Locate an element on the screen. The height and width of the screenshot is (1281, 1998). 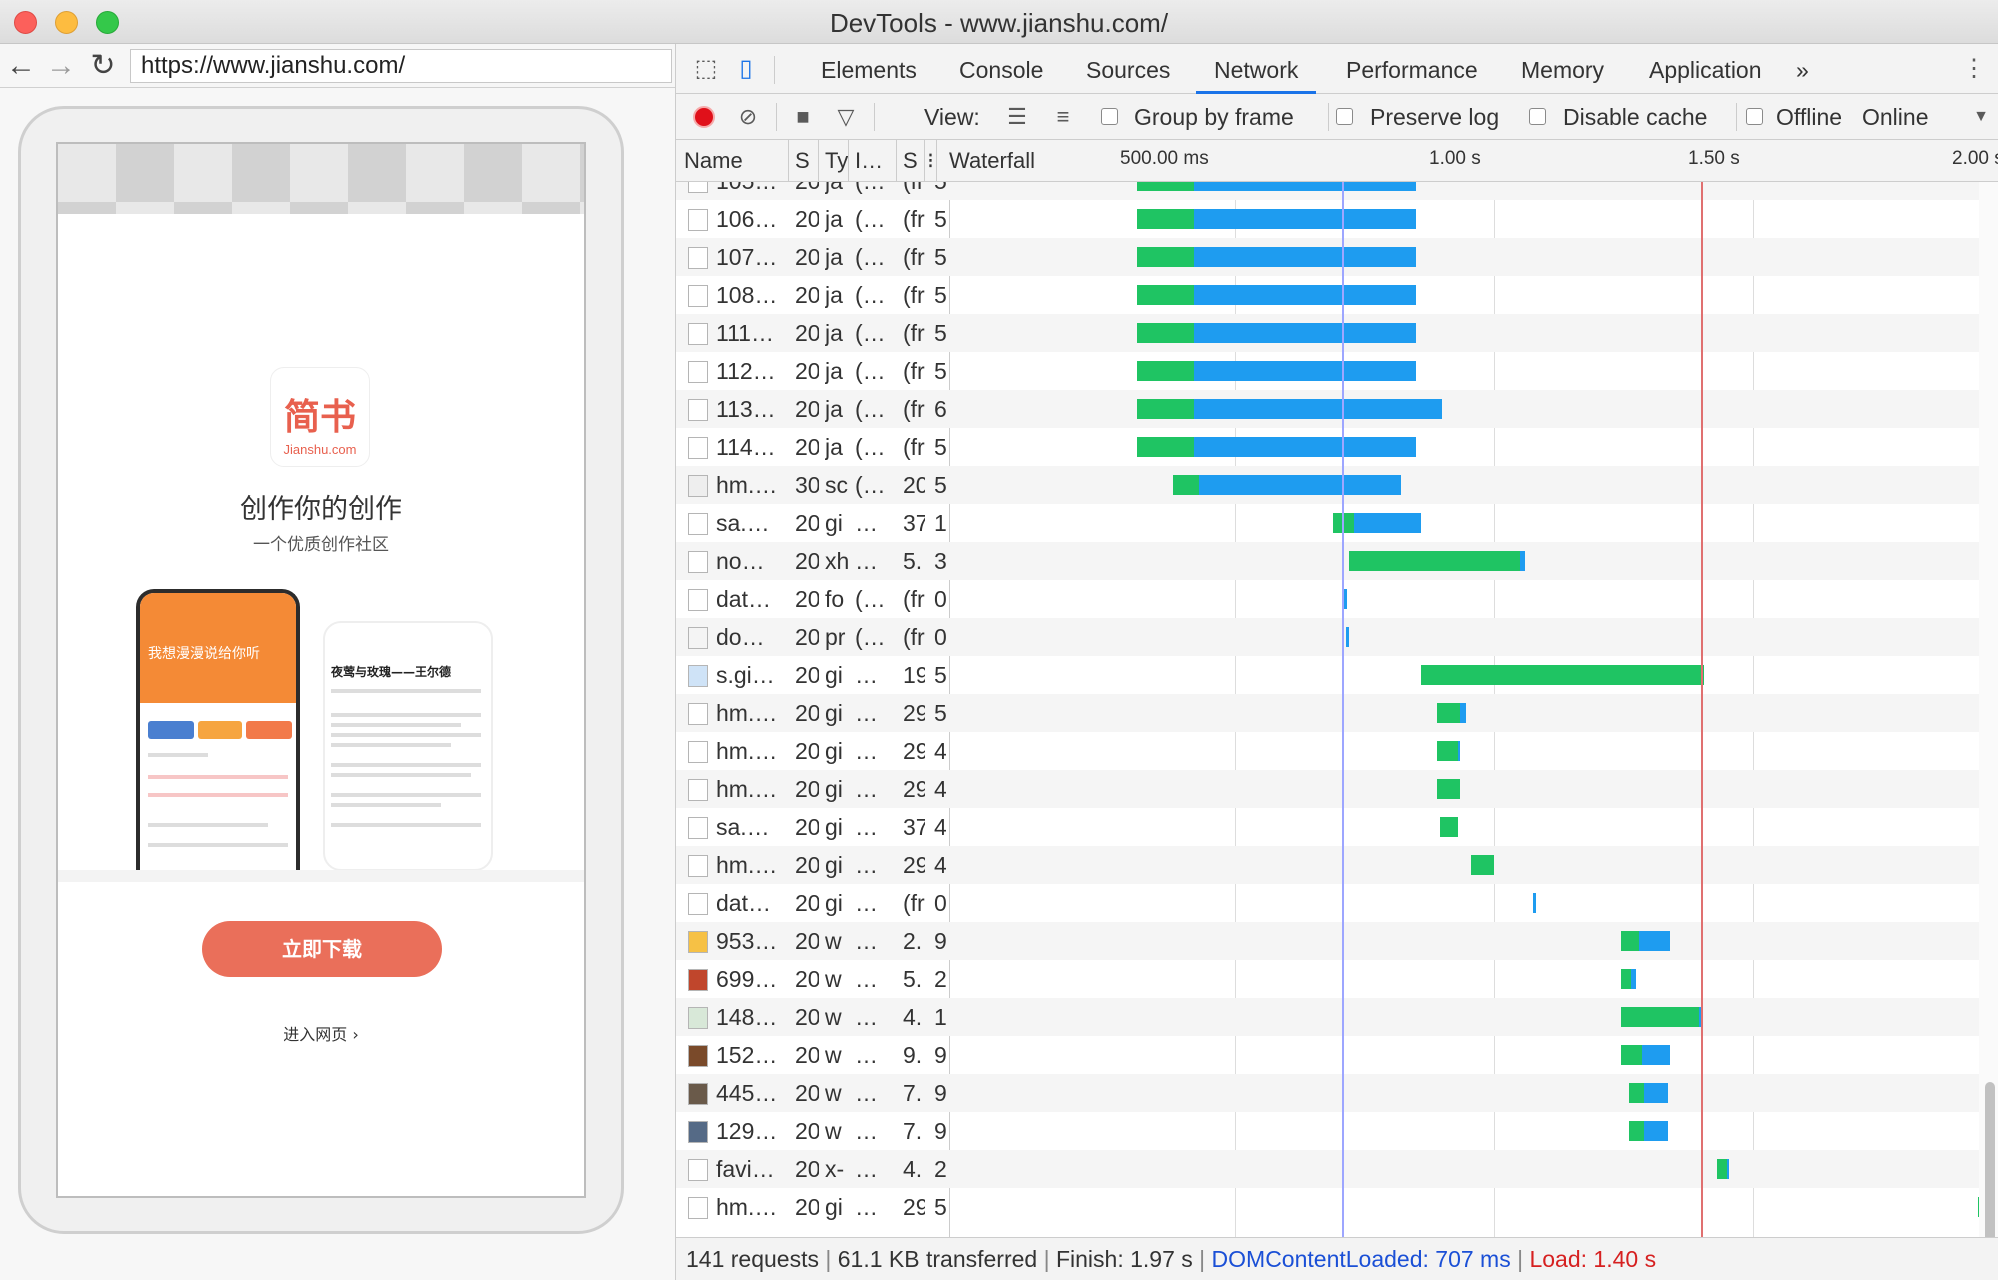
column-type: Ty is located at coordinates (834, 161).